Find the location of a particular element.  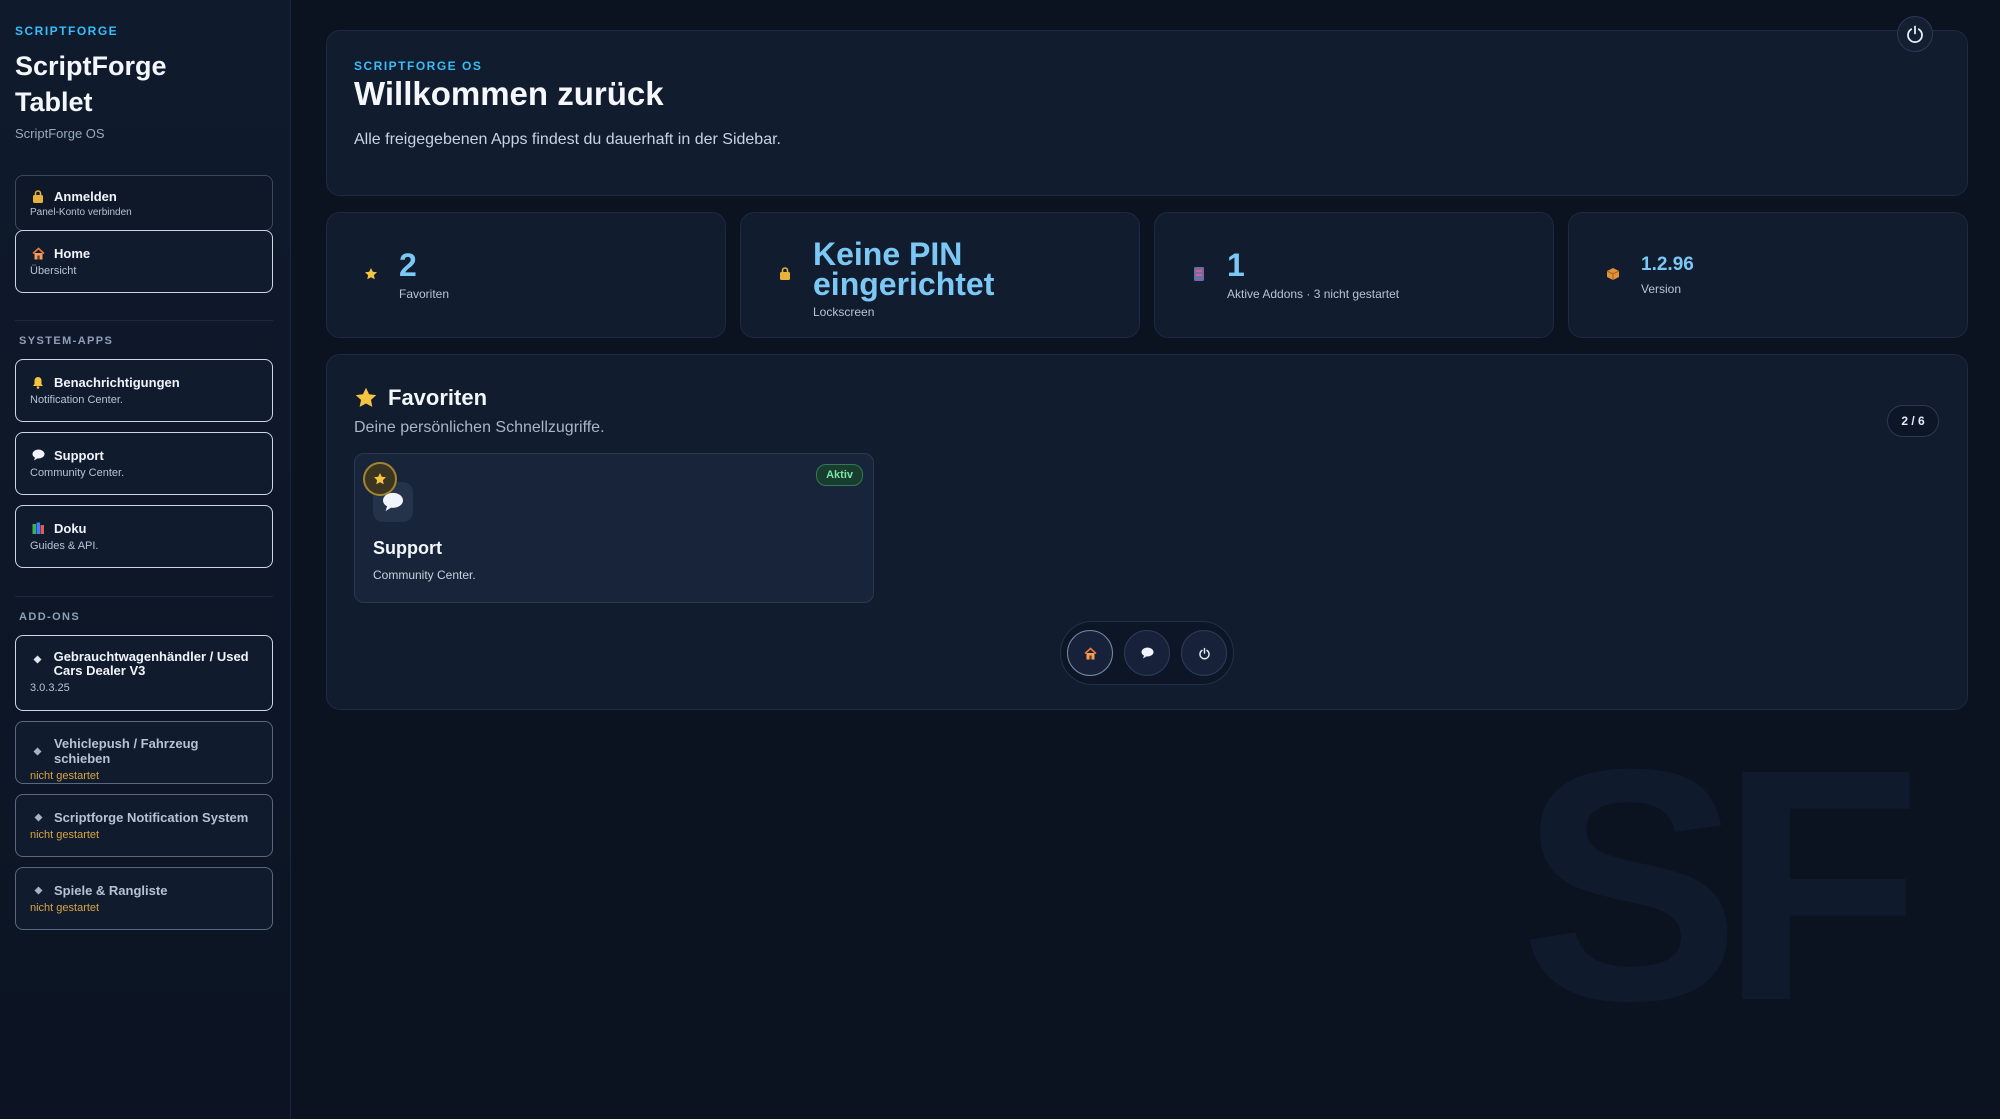

sidebar-item-sublabel: Panel-Konto verbinden is located at coordinates (81, 212).